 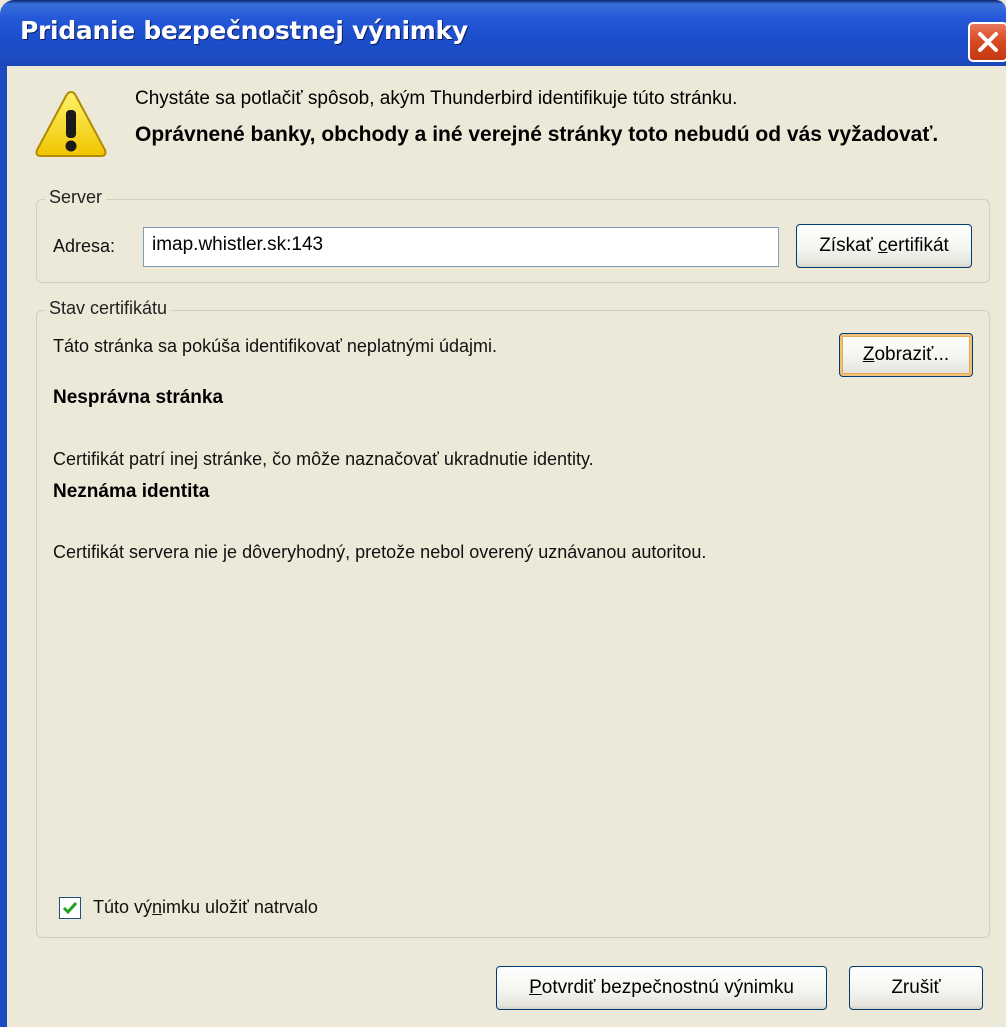 What do you see at coordinates (3, 546) in the screenshot?
I see `window-frame` at bounding box center [3, 546].